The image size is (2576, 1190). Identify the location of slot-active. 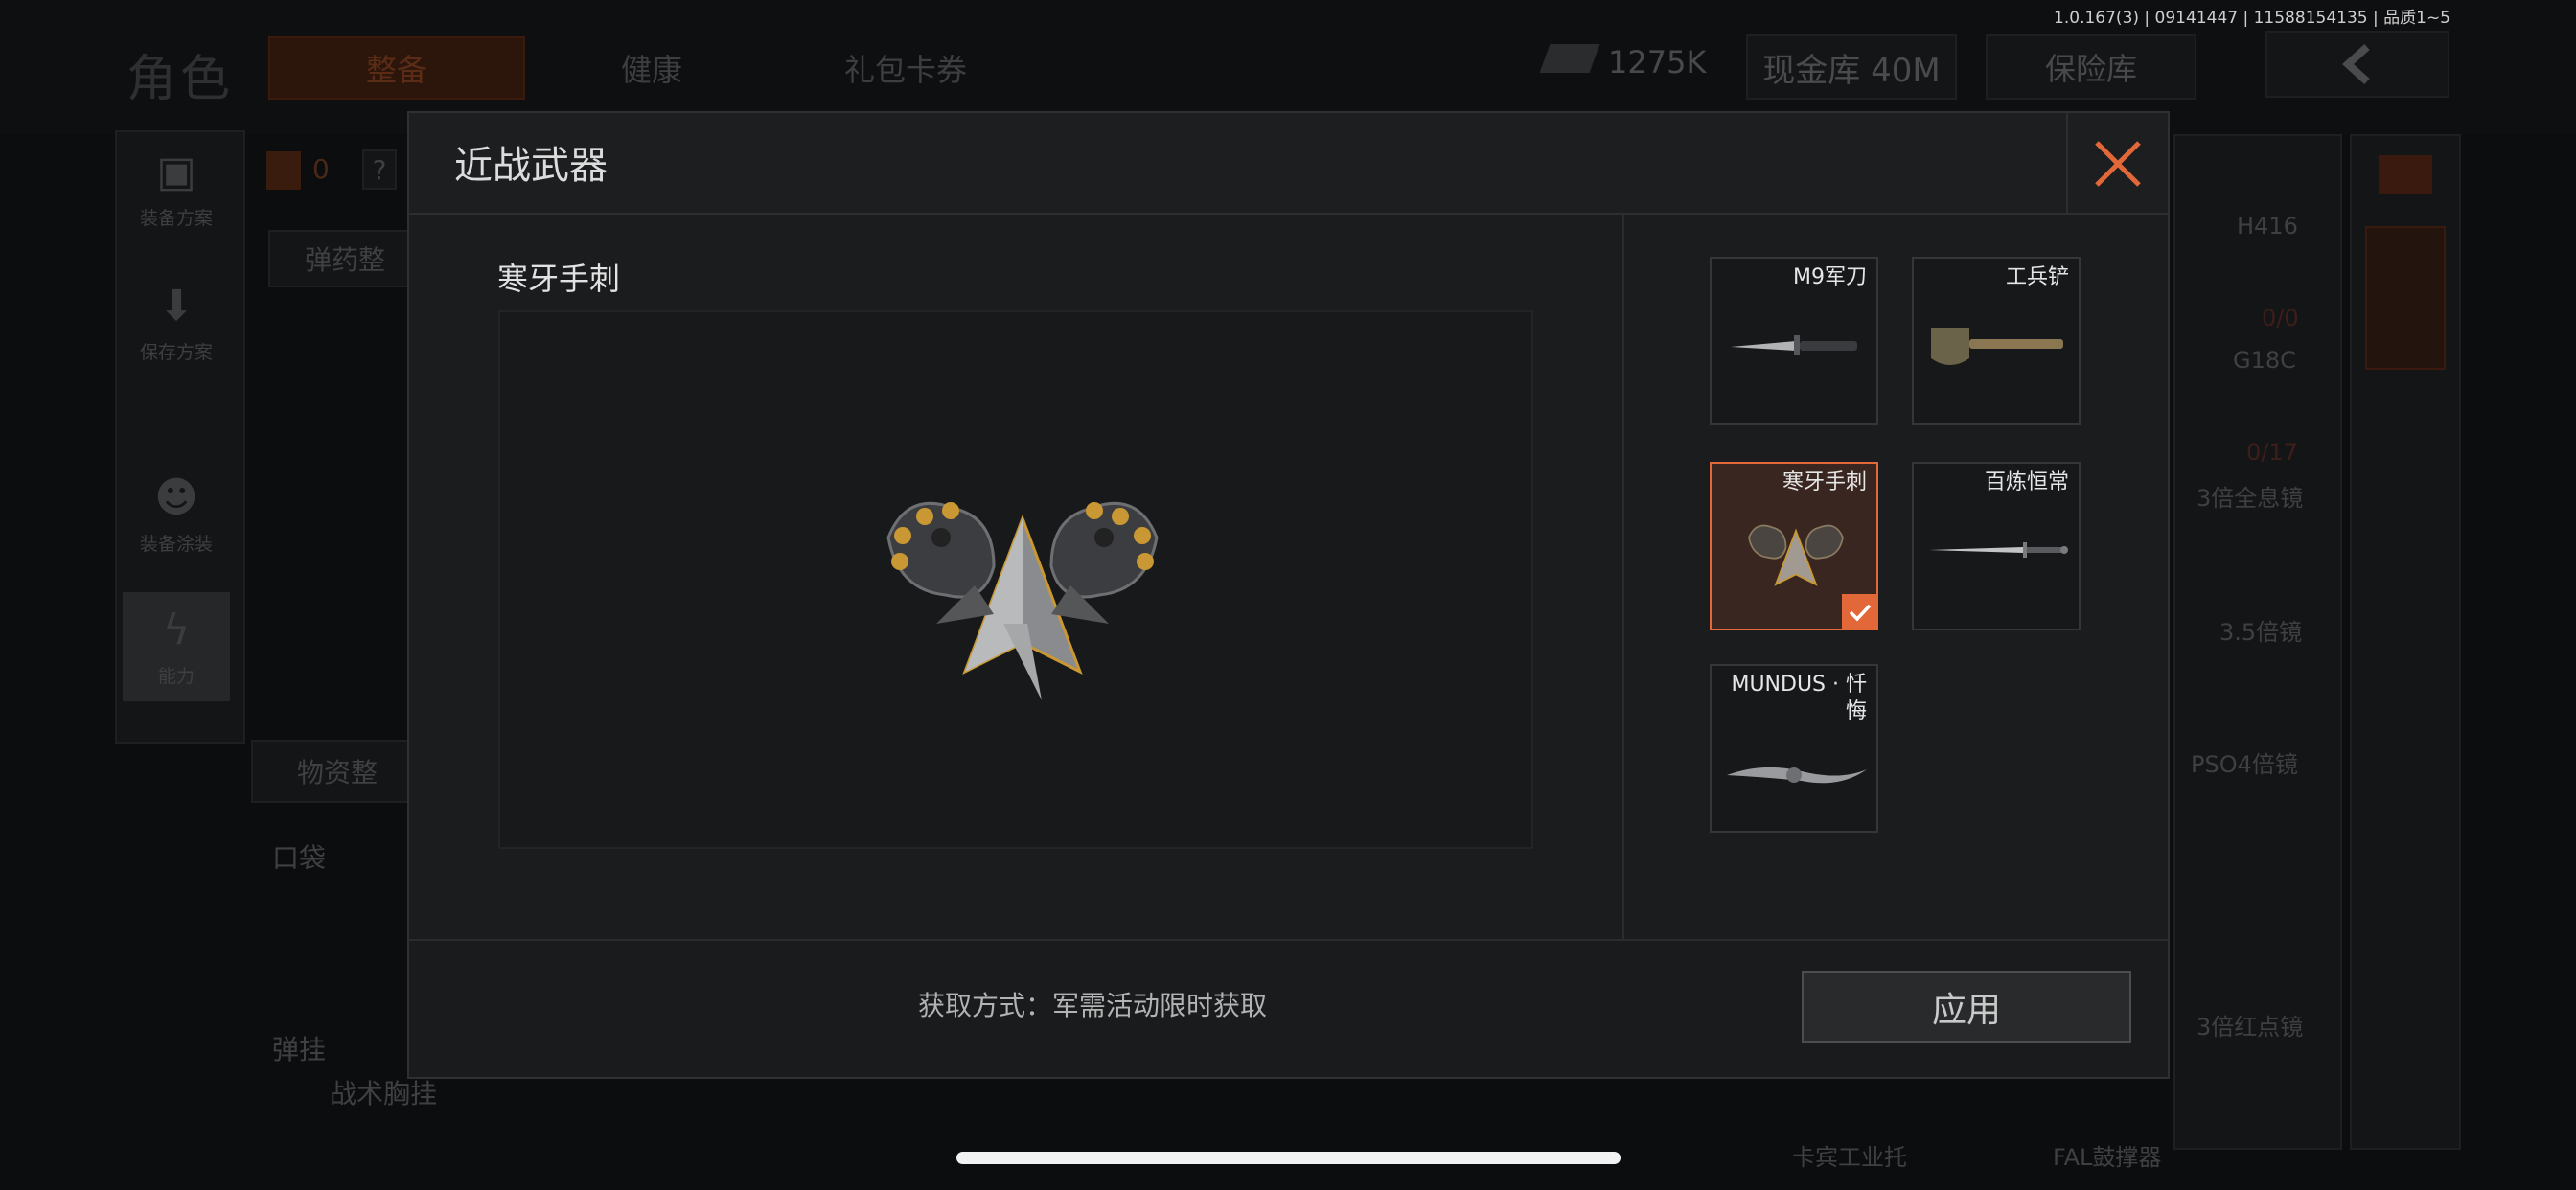
(2405, 298).